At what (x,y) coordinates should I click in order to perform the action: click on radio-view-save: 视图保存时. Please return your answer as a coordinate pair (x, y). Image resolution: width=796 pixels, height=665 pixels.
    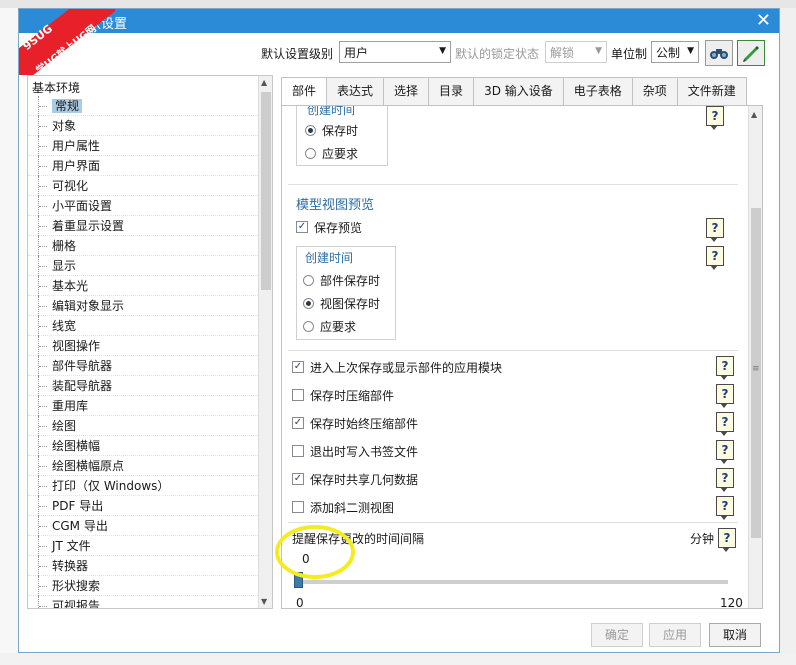
    Looking at the image, I should click on (341, 303).